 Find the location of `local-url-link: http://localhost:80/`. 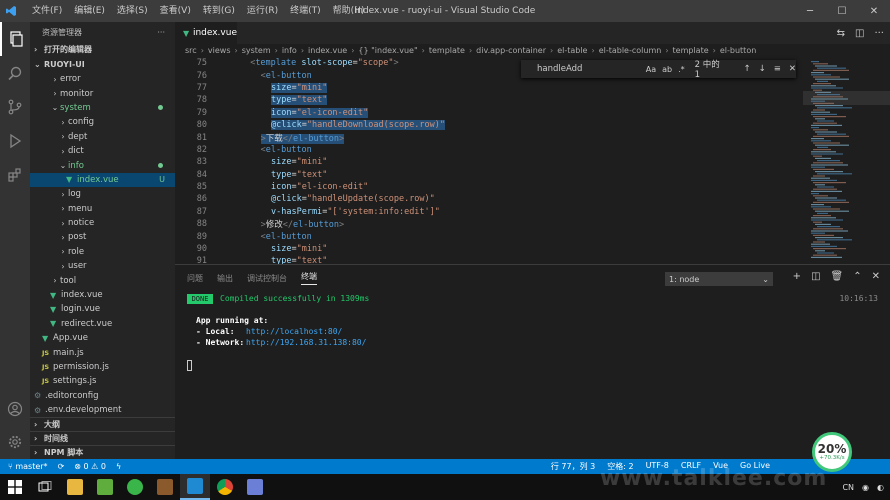

local-url-link: http://localhost:80/ is located at coordinates (294, 331).